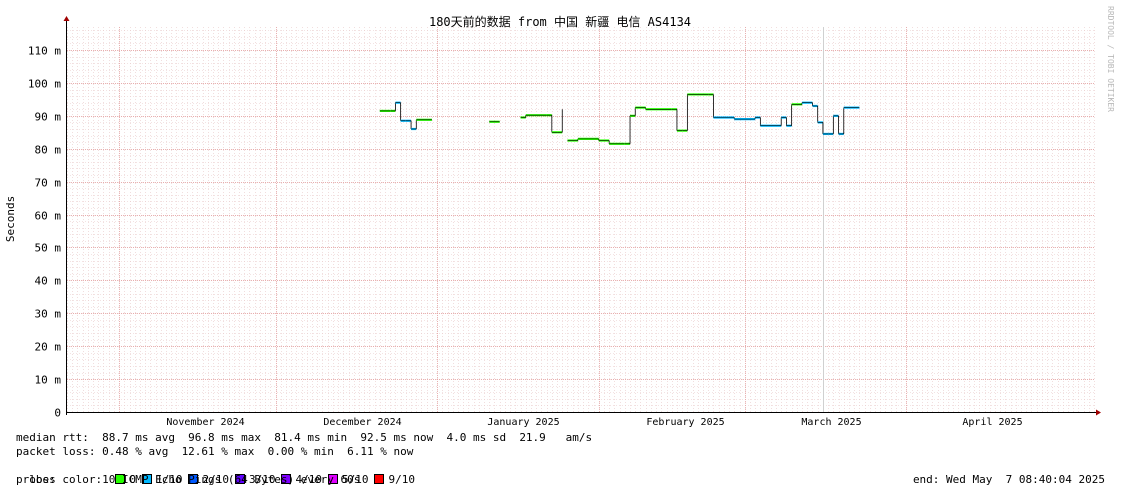  What do you see at coordinates (362, 422) in the screenshot?
I see `x-tick-label: December 2024` at bounding box center [362, 422].